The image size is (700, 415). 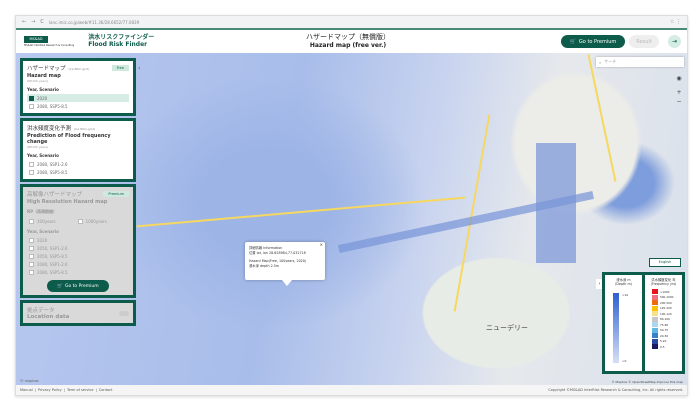 What do you see at coordinates (287, 283) in the screenshot?
I see `popup-pointer` at bounding box center [287, 283].